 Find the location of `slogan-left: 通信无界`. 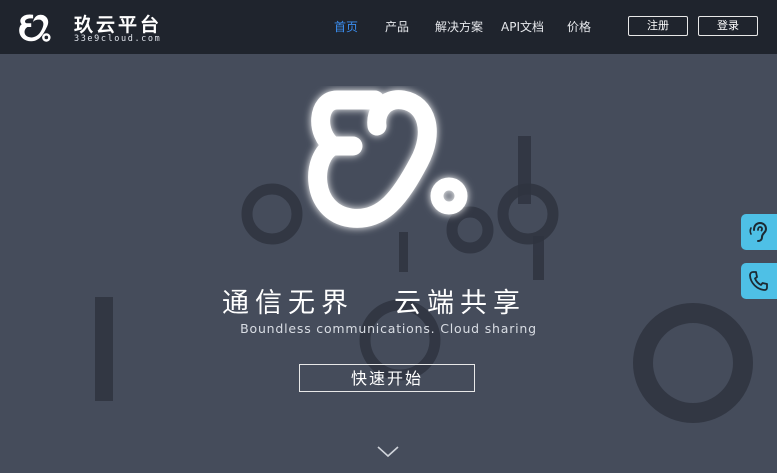

slogan-left: 通信无界 is located at coordinates (288, 303).